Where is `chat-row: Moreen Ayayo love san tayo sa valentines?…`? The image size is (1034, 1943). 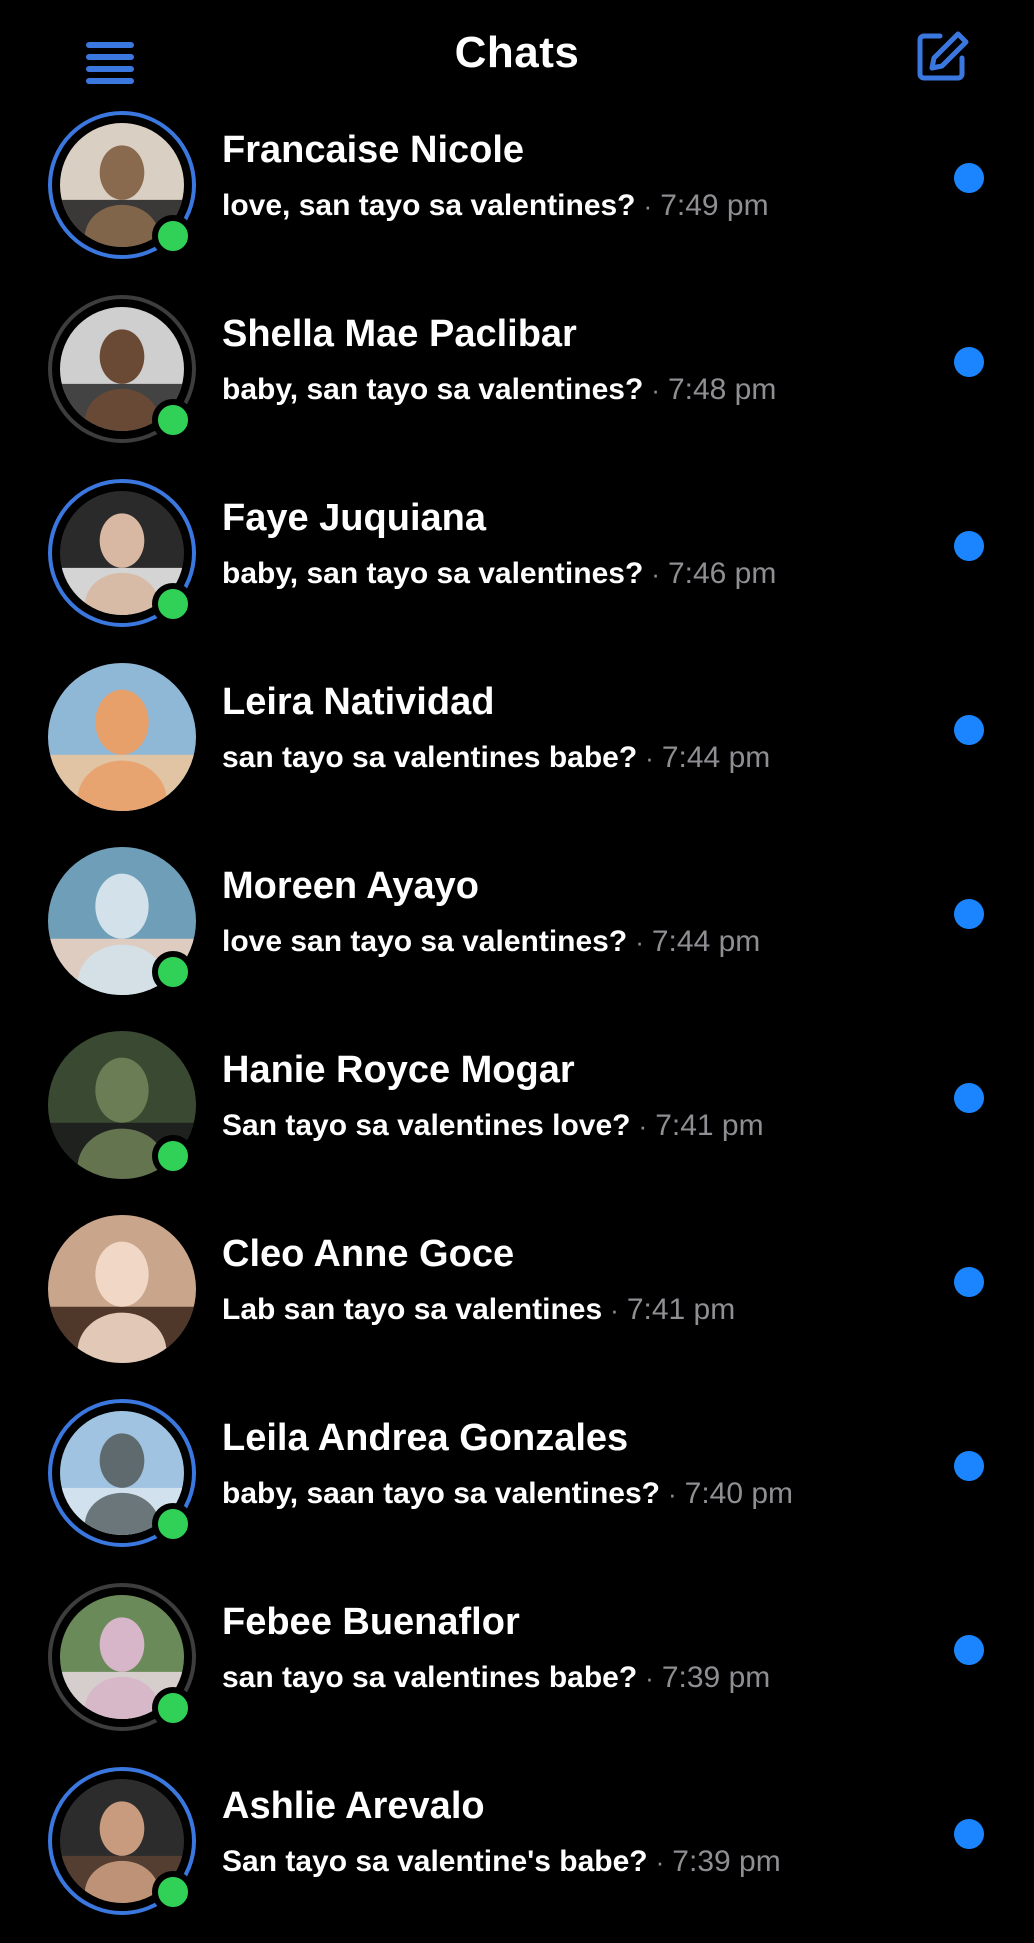
chat-row: Moreen Ayayo love san tayo sa valentines?… is located at coordinates (517, 931).